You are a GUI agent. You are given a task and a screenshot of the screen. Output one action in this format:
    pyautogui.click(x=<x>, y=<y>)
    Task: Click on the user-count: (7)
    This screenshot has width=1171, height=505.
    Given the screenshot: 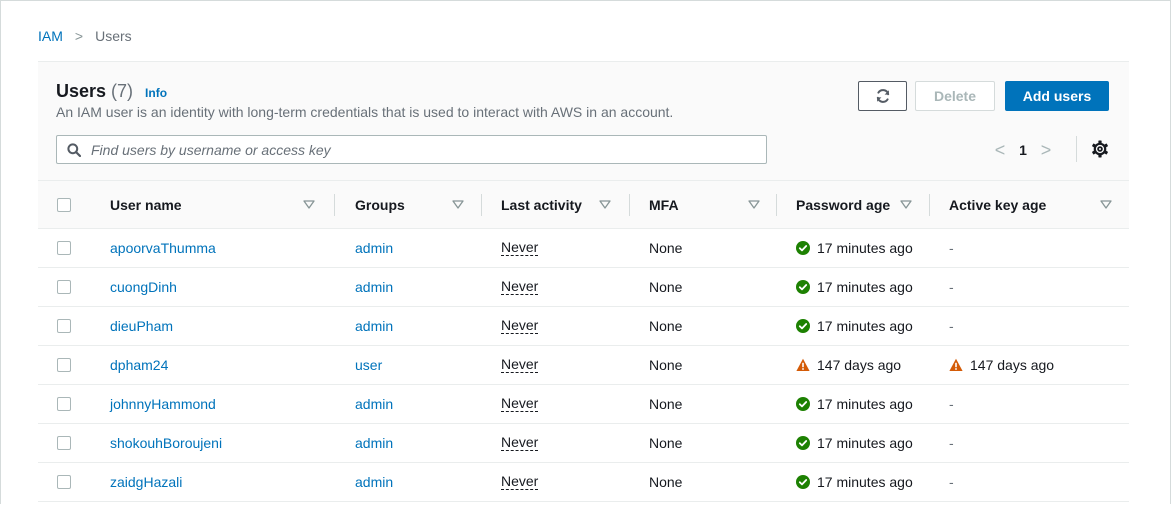 What is the action you would take?
    pyautogui.click(x=122, y=91)
    